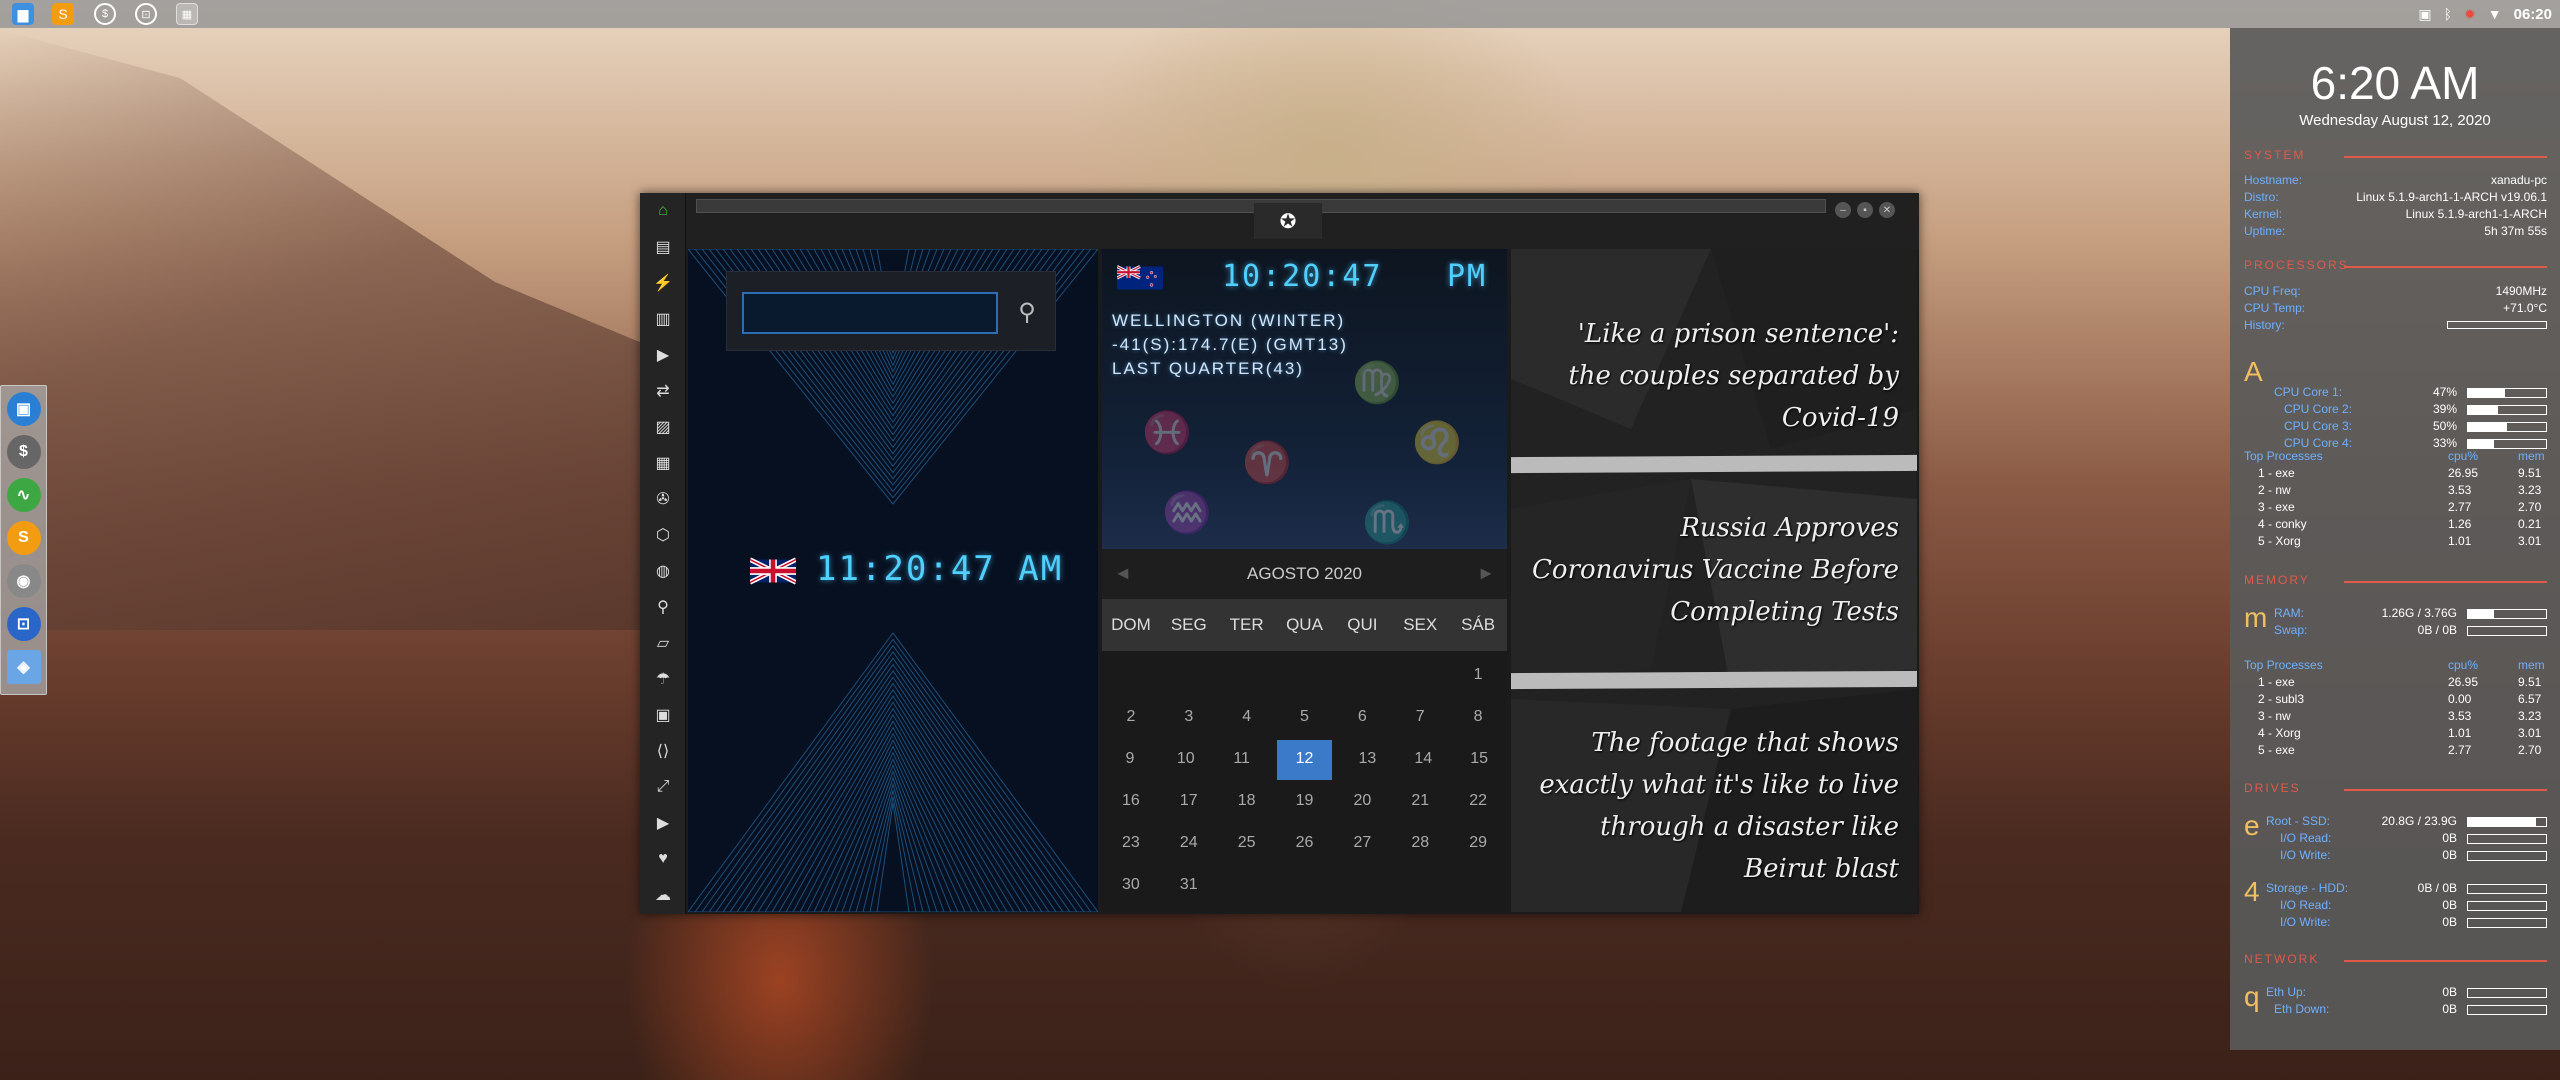 This screenshot has height=1080, width=2560. I want to click on browser-thumb-icon: ▦, so click(187, 14).